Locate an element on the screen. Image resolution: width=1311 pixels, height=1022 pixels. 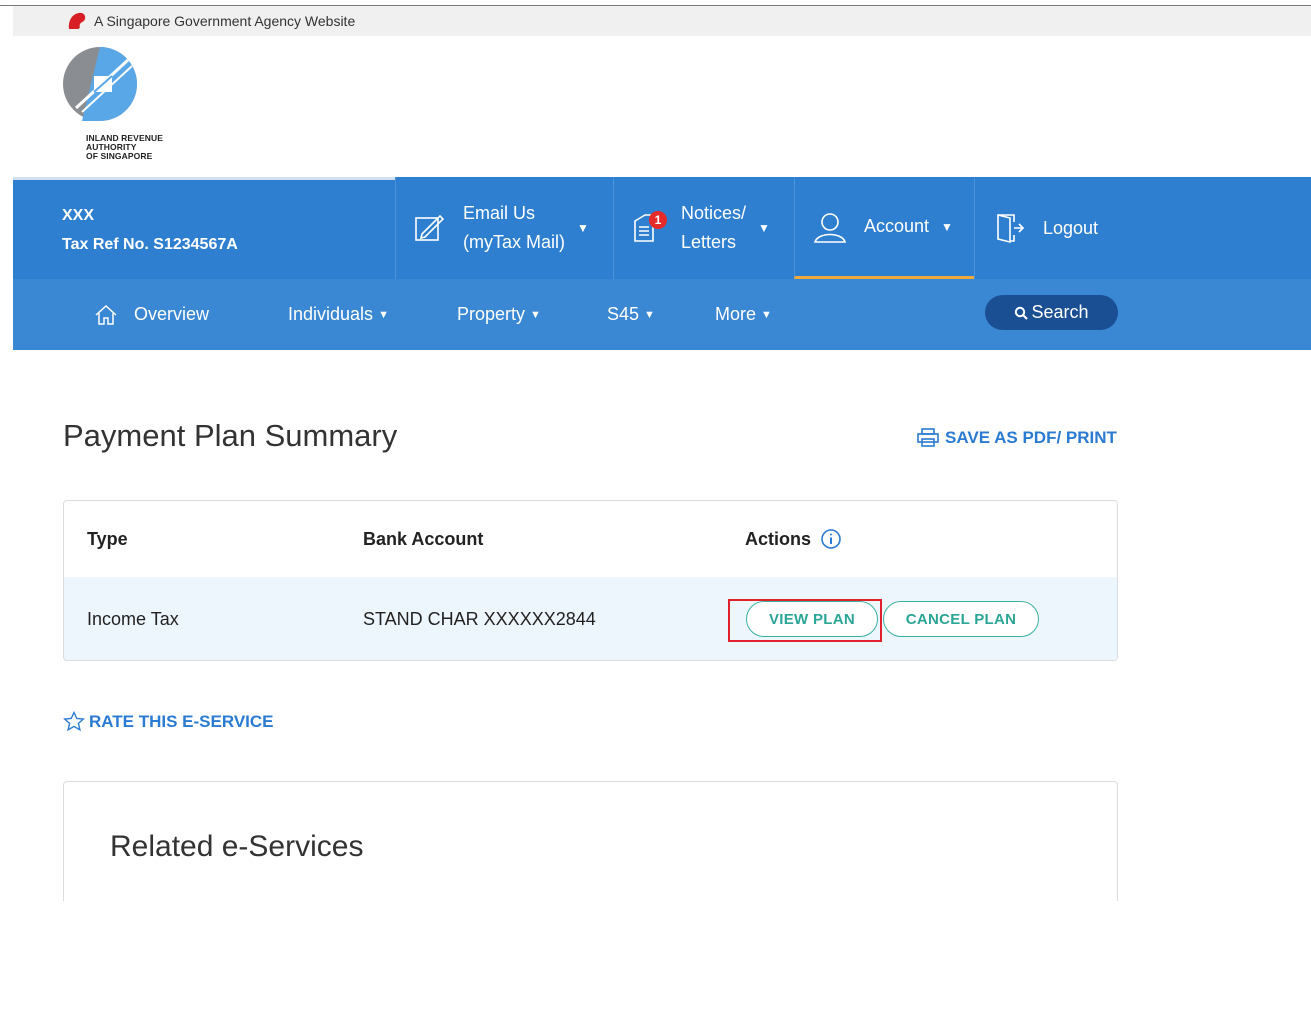
lion-head-icon is located at coordinates (77, 21).